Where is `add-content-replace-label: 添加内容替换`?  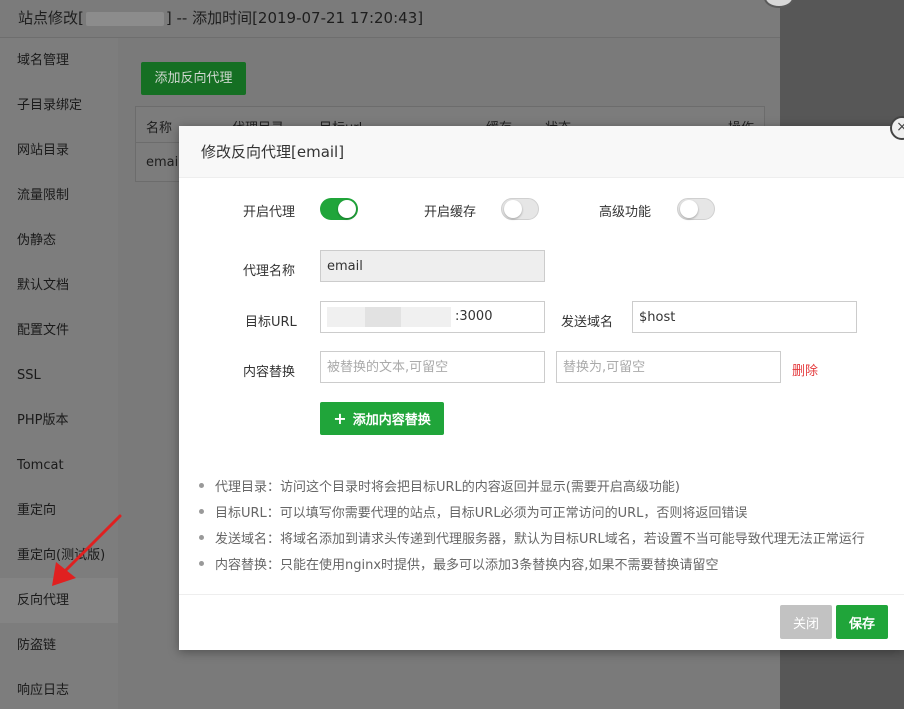 add-content-replace-label: 添加内容替换 is located at coordinates (391, 420).